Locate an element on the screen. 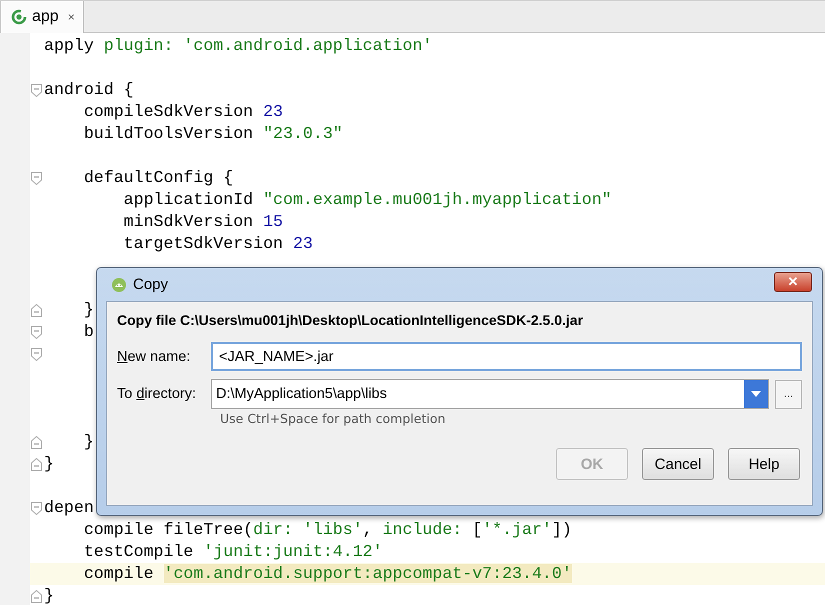 The image size is (825, 605). code-line: compileSdkVersion 23 is located at coordinates (182, 112).